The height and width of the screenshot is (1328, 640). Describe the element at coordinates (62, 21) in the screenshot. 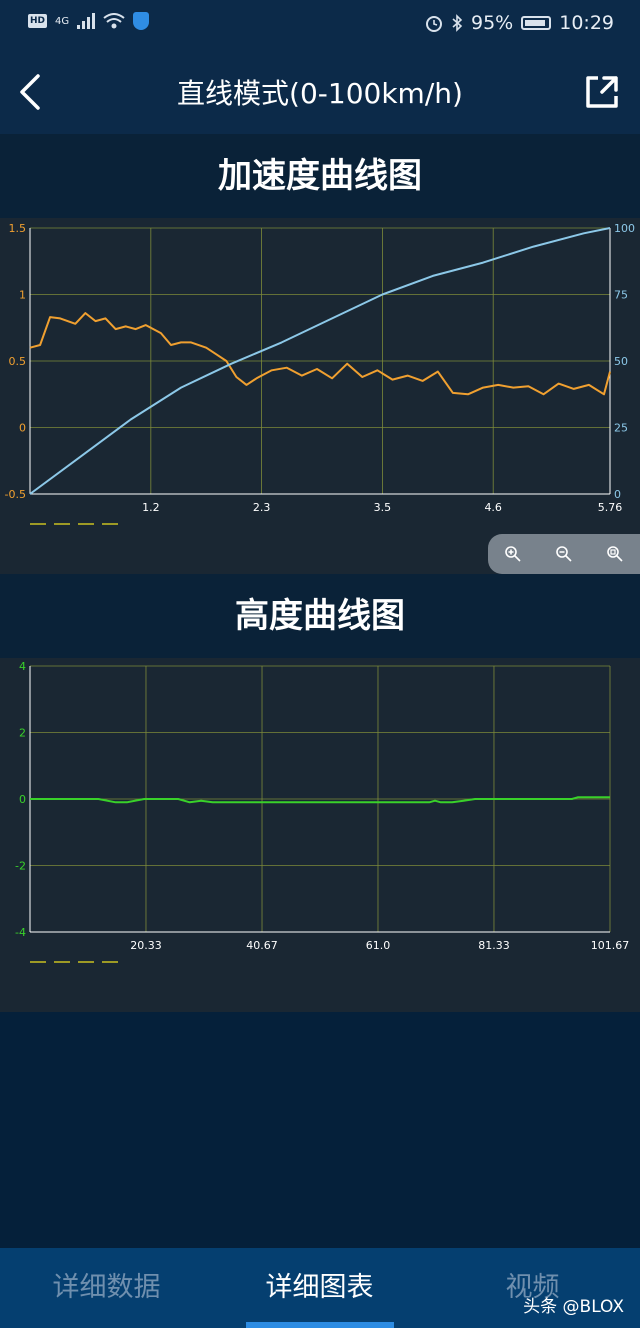

I see `network-type: 4G` at that location.